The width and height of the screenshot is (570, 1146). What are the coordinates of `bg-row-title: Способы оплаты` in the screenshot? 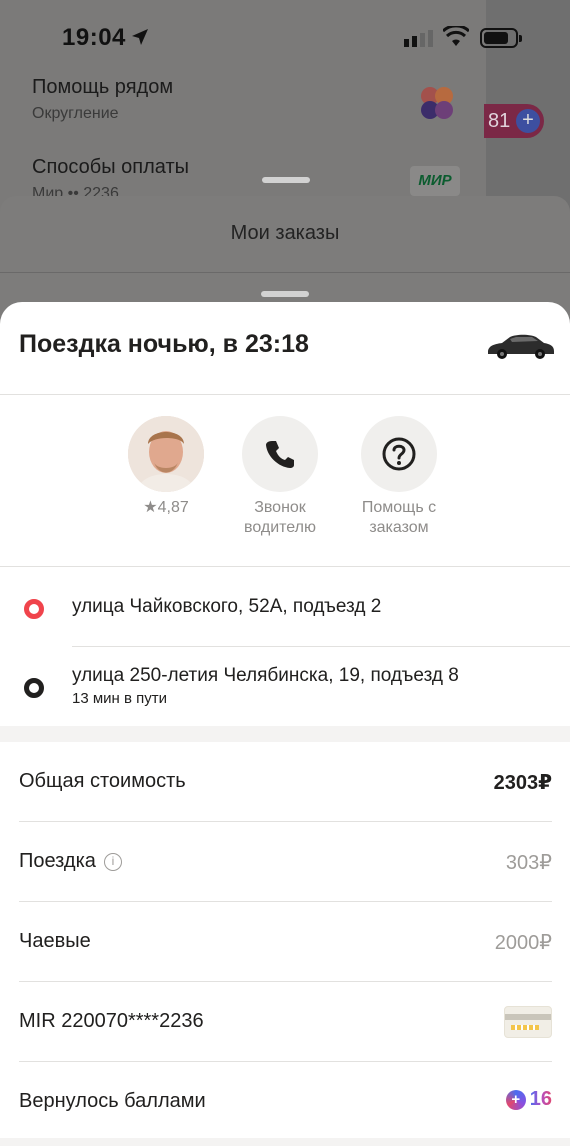 It's located at (110, 167).